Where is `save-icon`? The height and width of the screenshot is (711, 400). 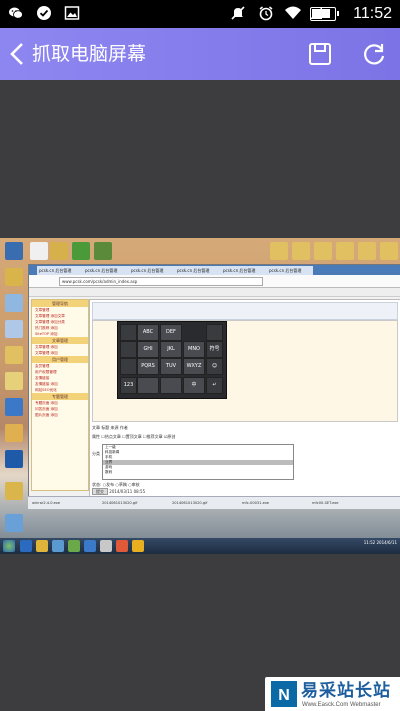
save-icon is located at coordinates (320, 54).